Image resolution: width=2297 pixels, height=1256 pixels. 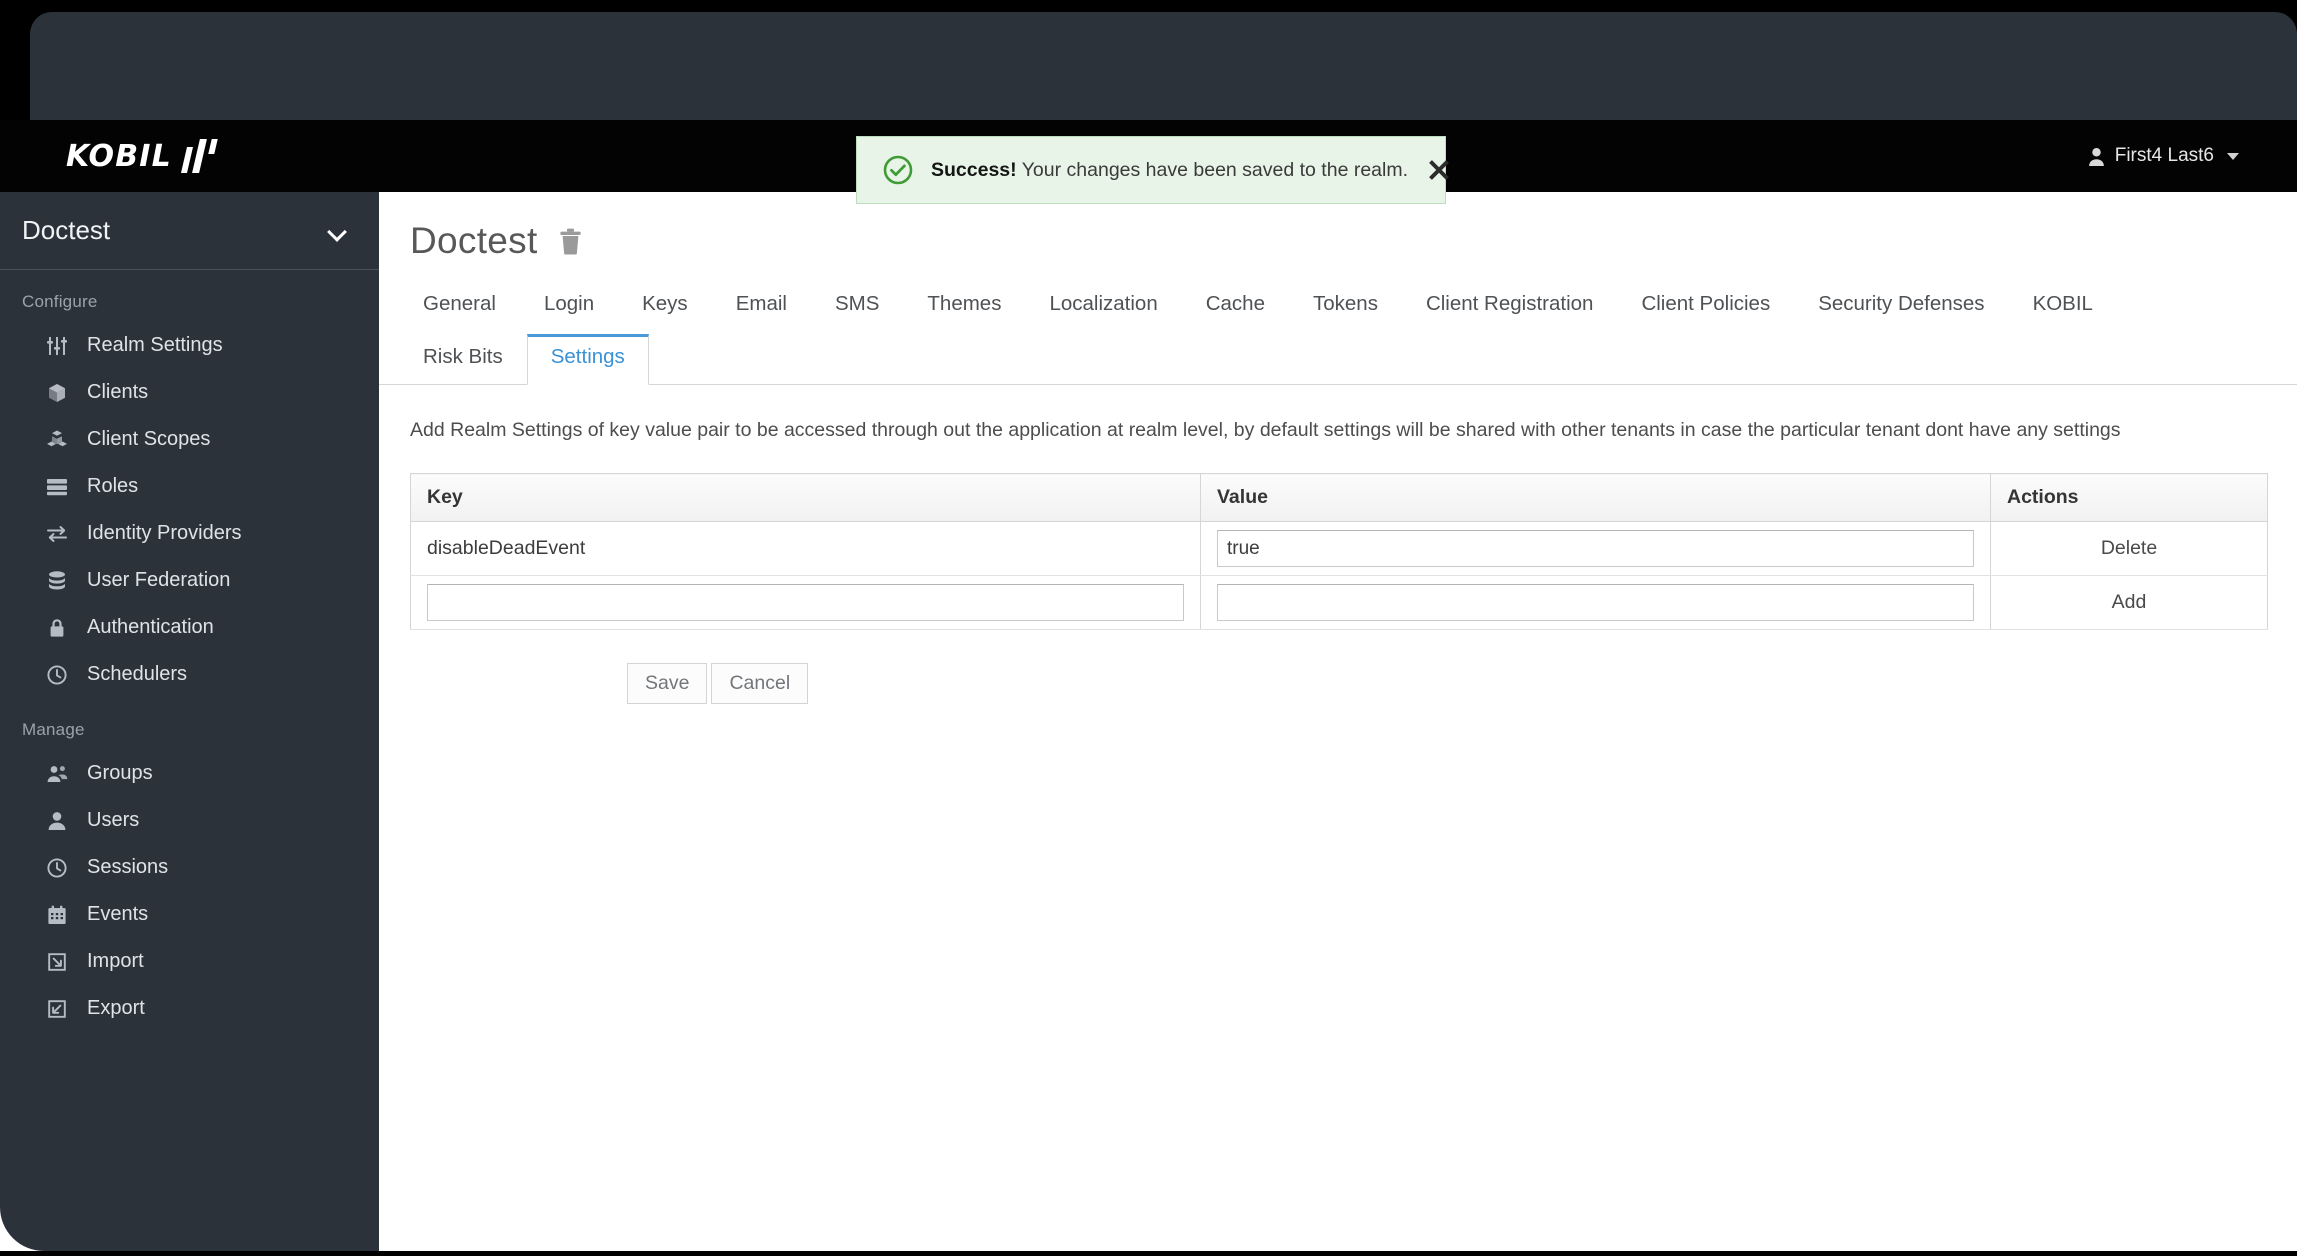 I want to click on brand-wordmark: KOBIL, so click(x=119, y=156).